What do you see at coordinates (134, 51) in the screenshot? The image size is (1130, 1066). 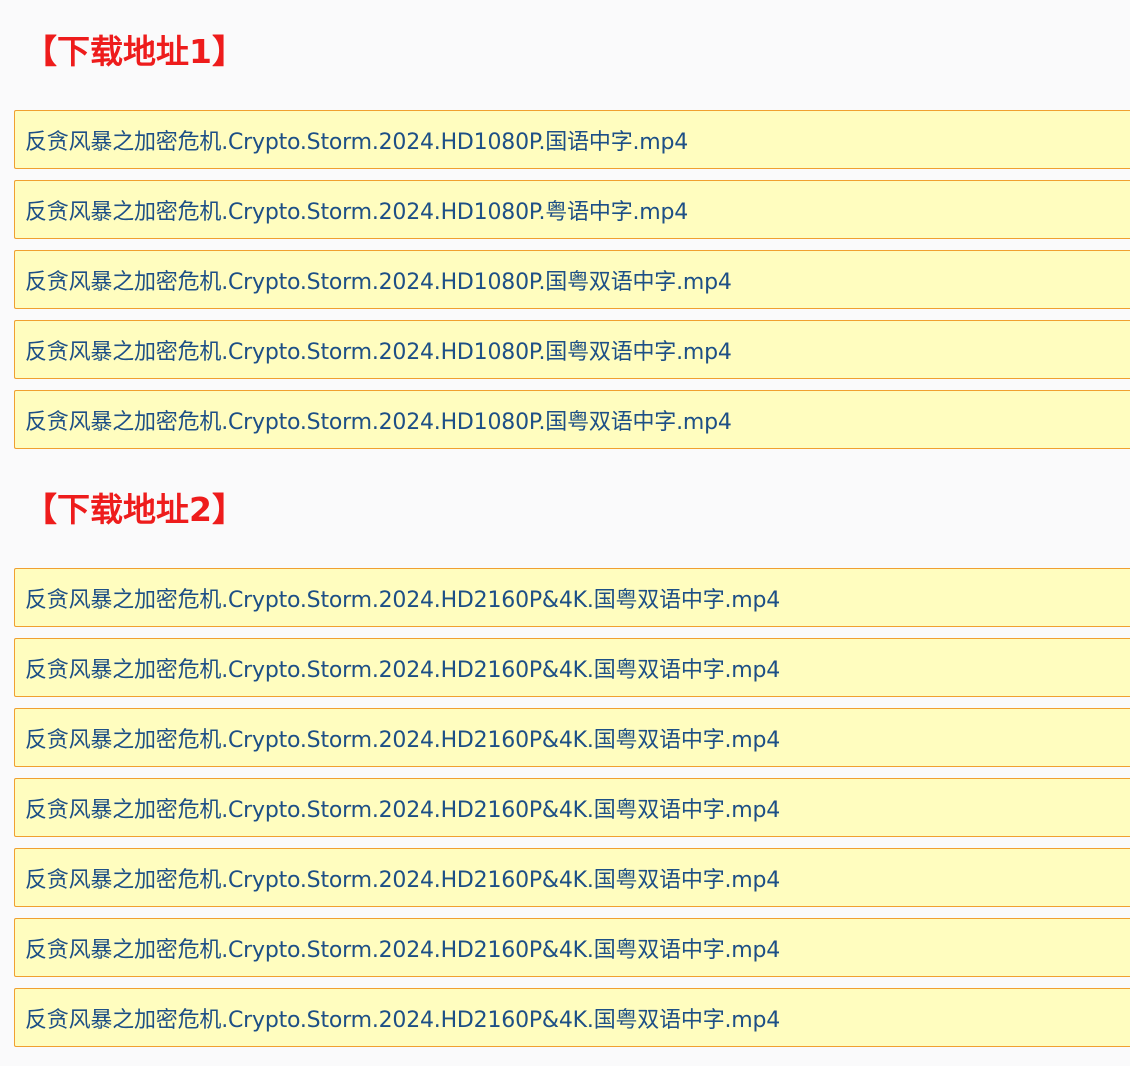 I see `download-section-1-heading: 【下载地址1】` at bounding box center [134, 51].